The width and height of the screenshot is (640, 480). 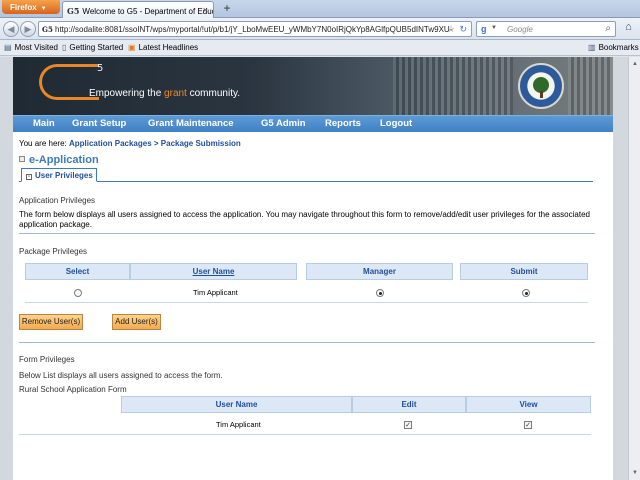 What do you see at coordinates (205, 10) in the screenshot?
I see `close-icon: ×` at bounding box center [205, 10].